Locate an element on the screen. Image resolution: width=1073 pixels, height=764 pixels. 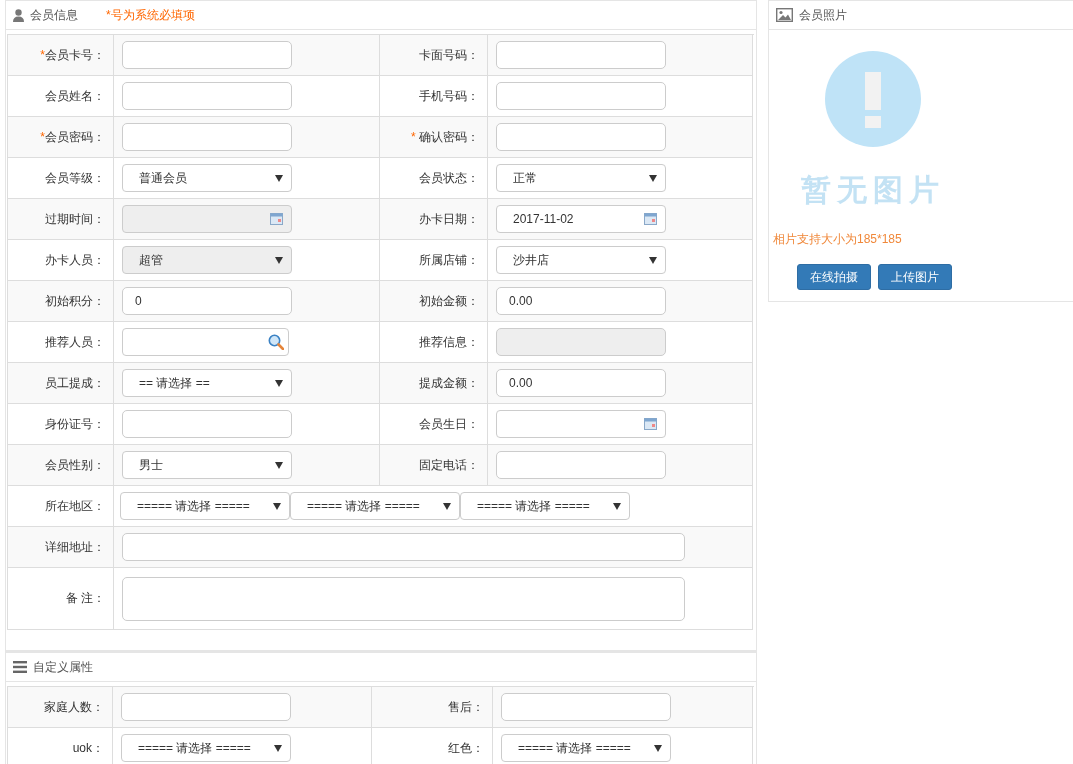
address-field is located at coordinates (403, 547).